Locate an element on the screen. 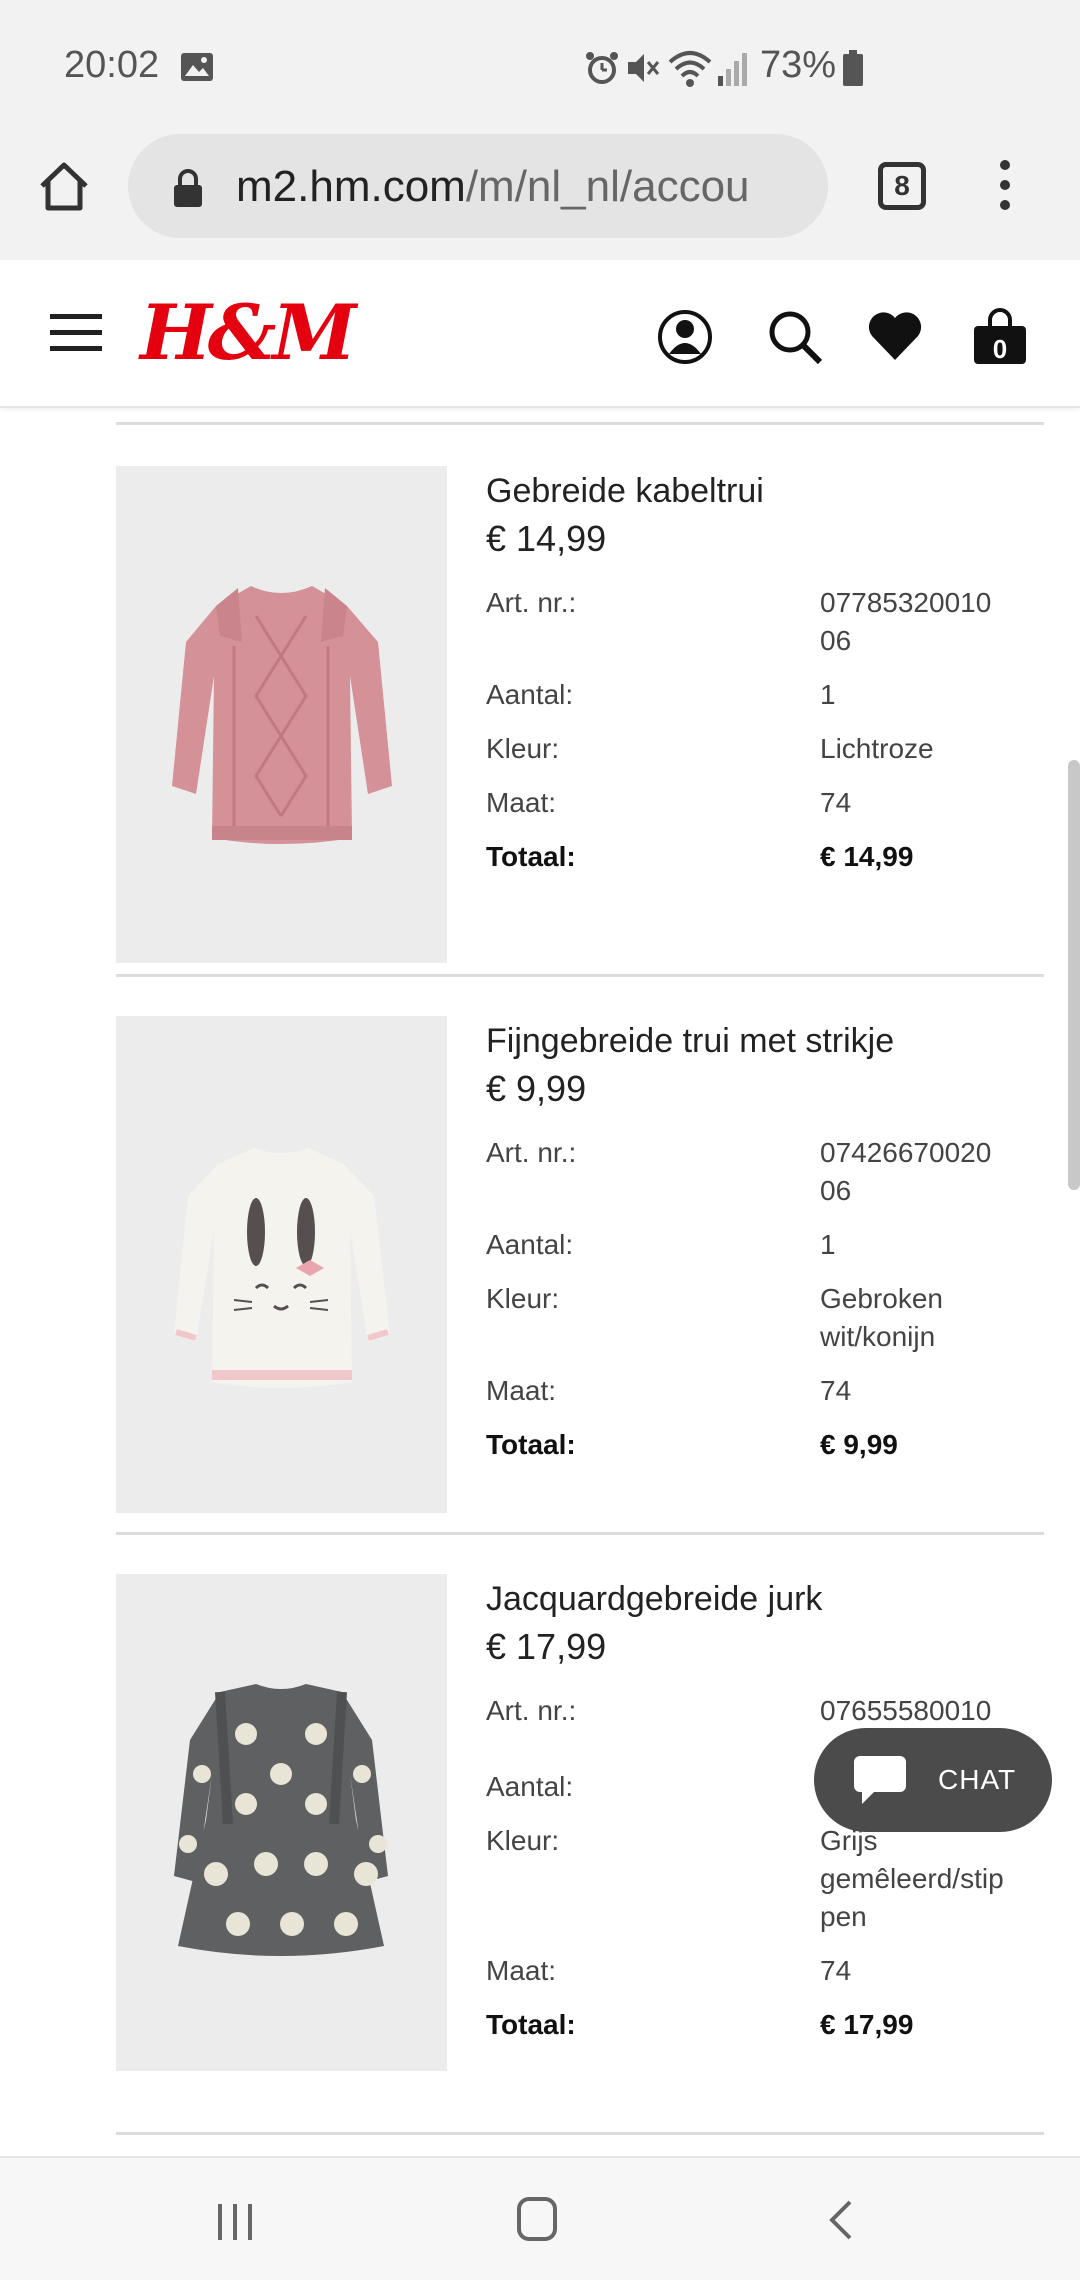 This screenshot has height=2280, width=1080. chat-label: CHAT is located at coordinates (977, 1779).